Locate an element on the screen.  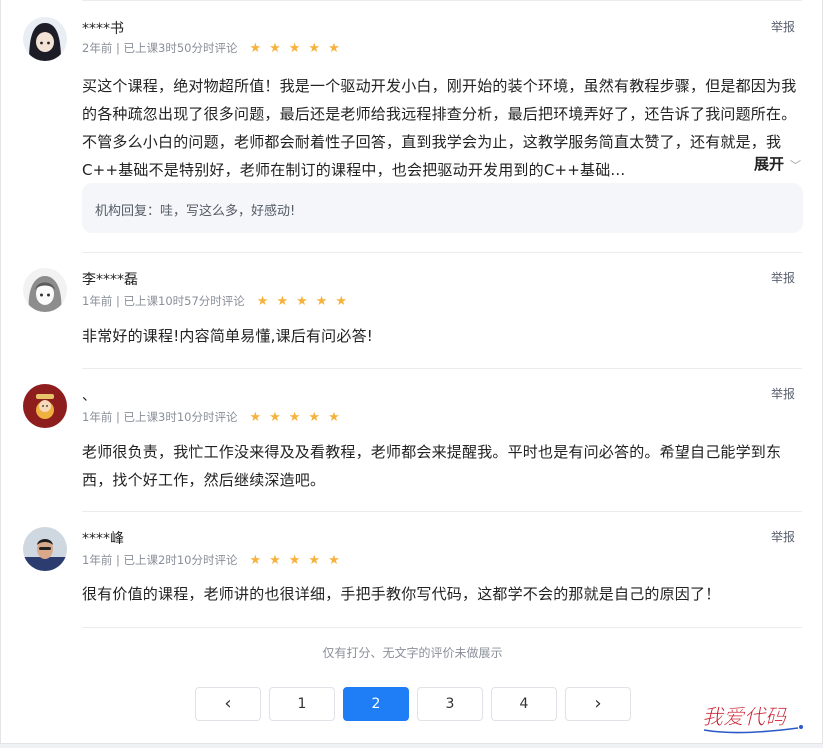
expand-label: 展开 is located at coordinates (768, 164).